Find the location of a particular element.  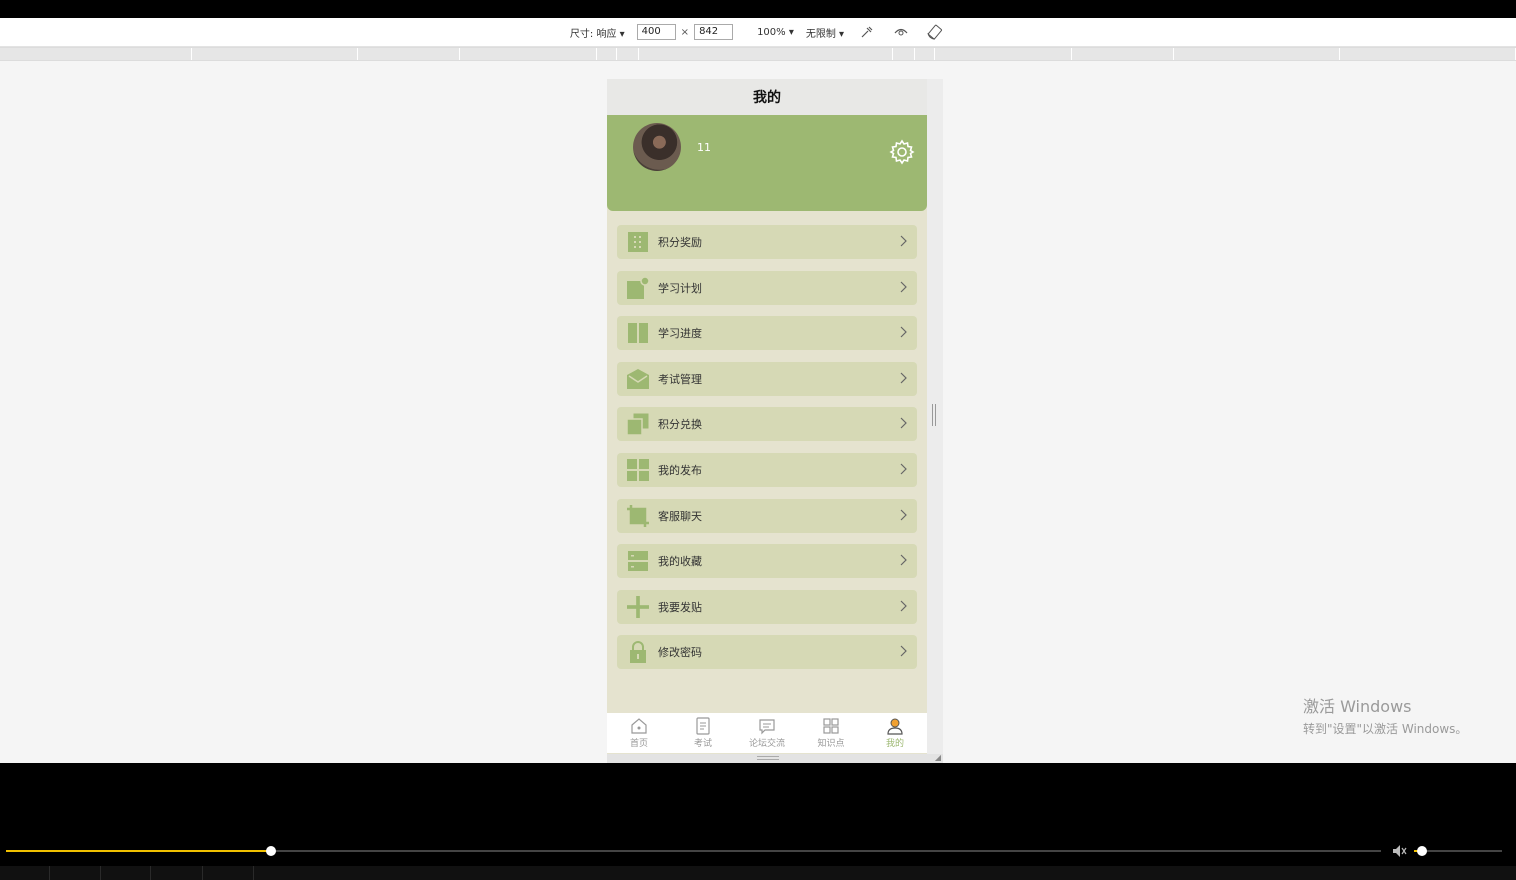

times-sign: × is located at coordinates (685, 32).